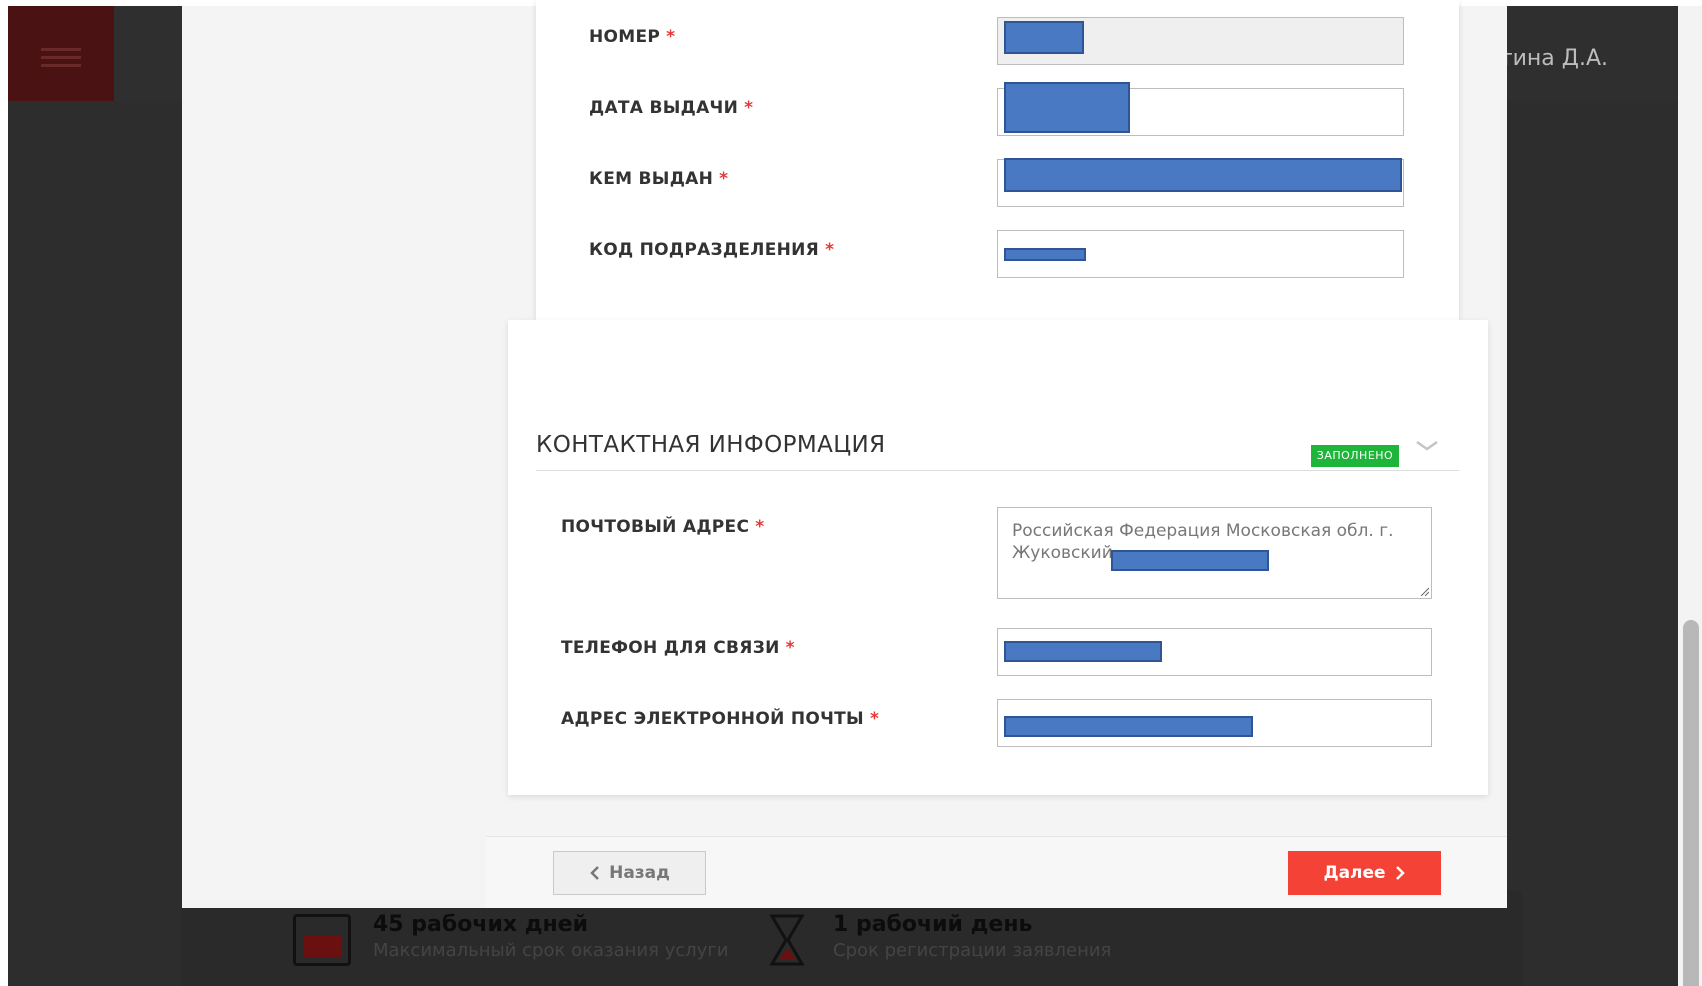 This screenshot has width=1702, height=986. I want to click on issued-by-label: КЕМ ВЫДАН *, so click(659, 179).